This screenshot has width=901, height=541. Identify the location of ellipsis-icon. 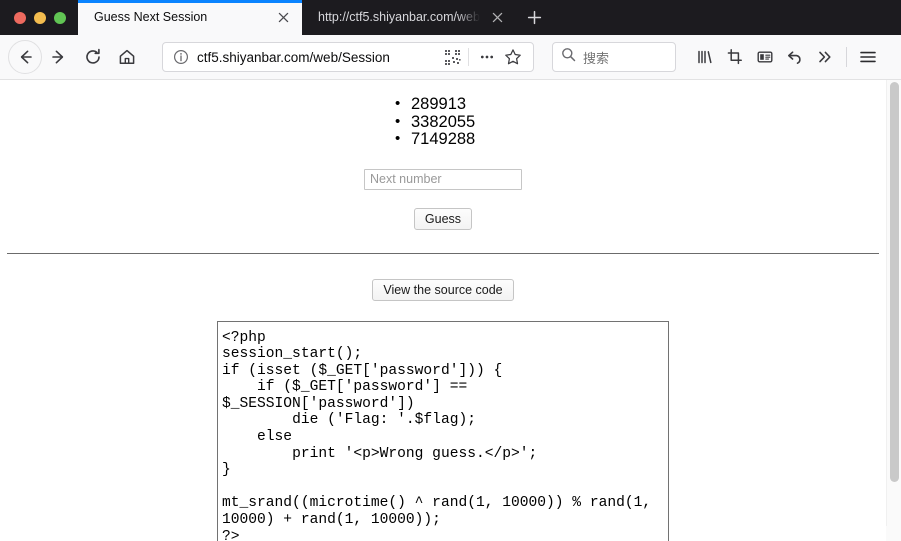
(487, 57).